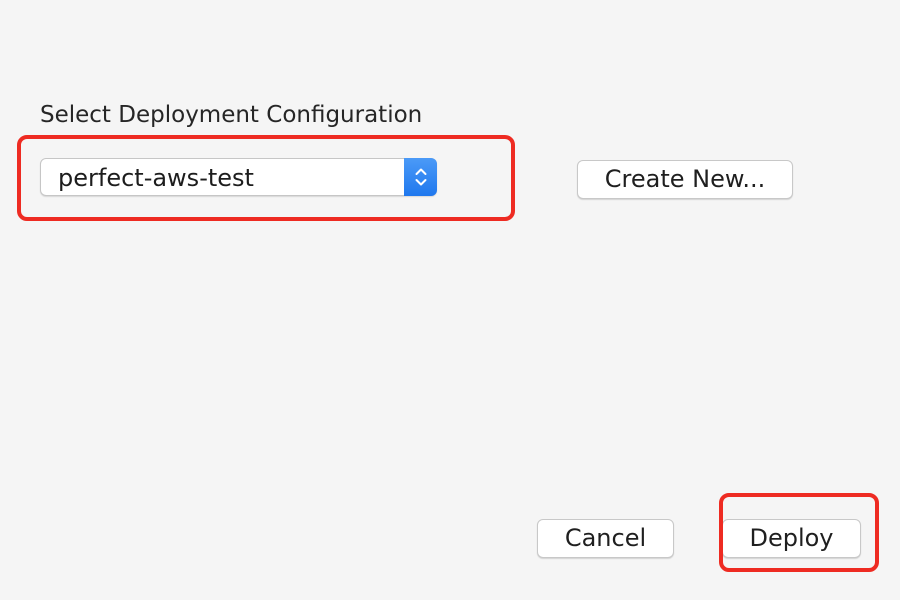 The height and width of the screenshot is (600, 900). I want to click on deploy-highlight-annotation, so click(799, 532).